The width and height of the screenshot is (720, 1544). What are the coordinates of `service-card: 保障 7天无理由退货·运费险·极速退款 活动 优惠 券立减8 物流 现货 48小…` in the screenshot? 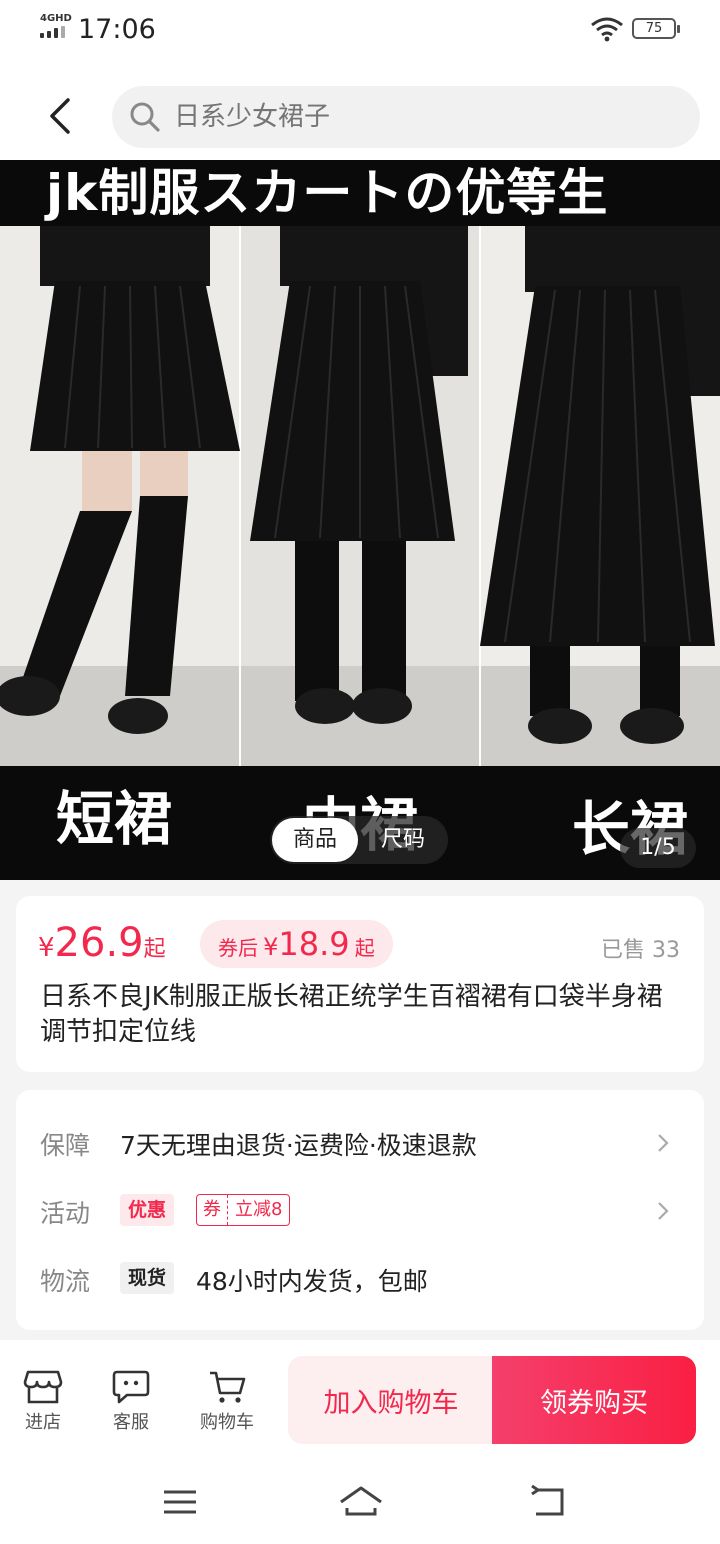 It's located at (360, 1210).